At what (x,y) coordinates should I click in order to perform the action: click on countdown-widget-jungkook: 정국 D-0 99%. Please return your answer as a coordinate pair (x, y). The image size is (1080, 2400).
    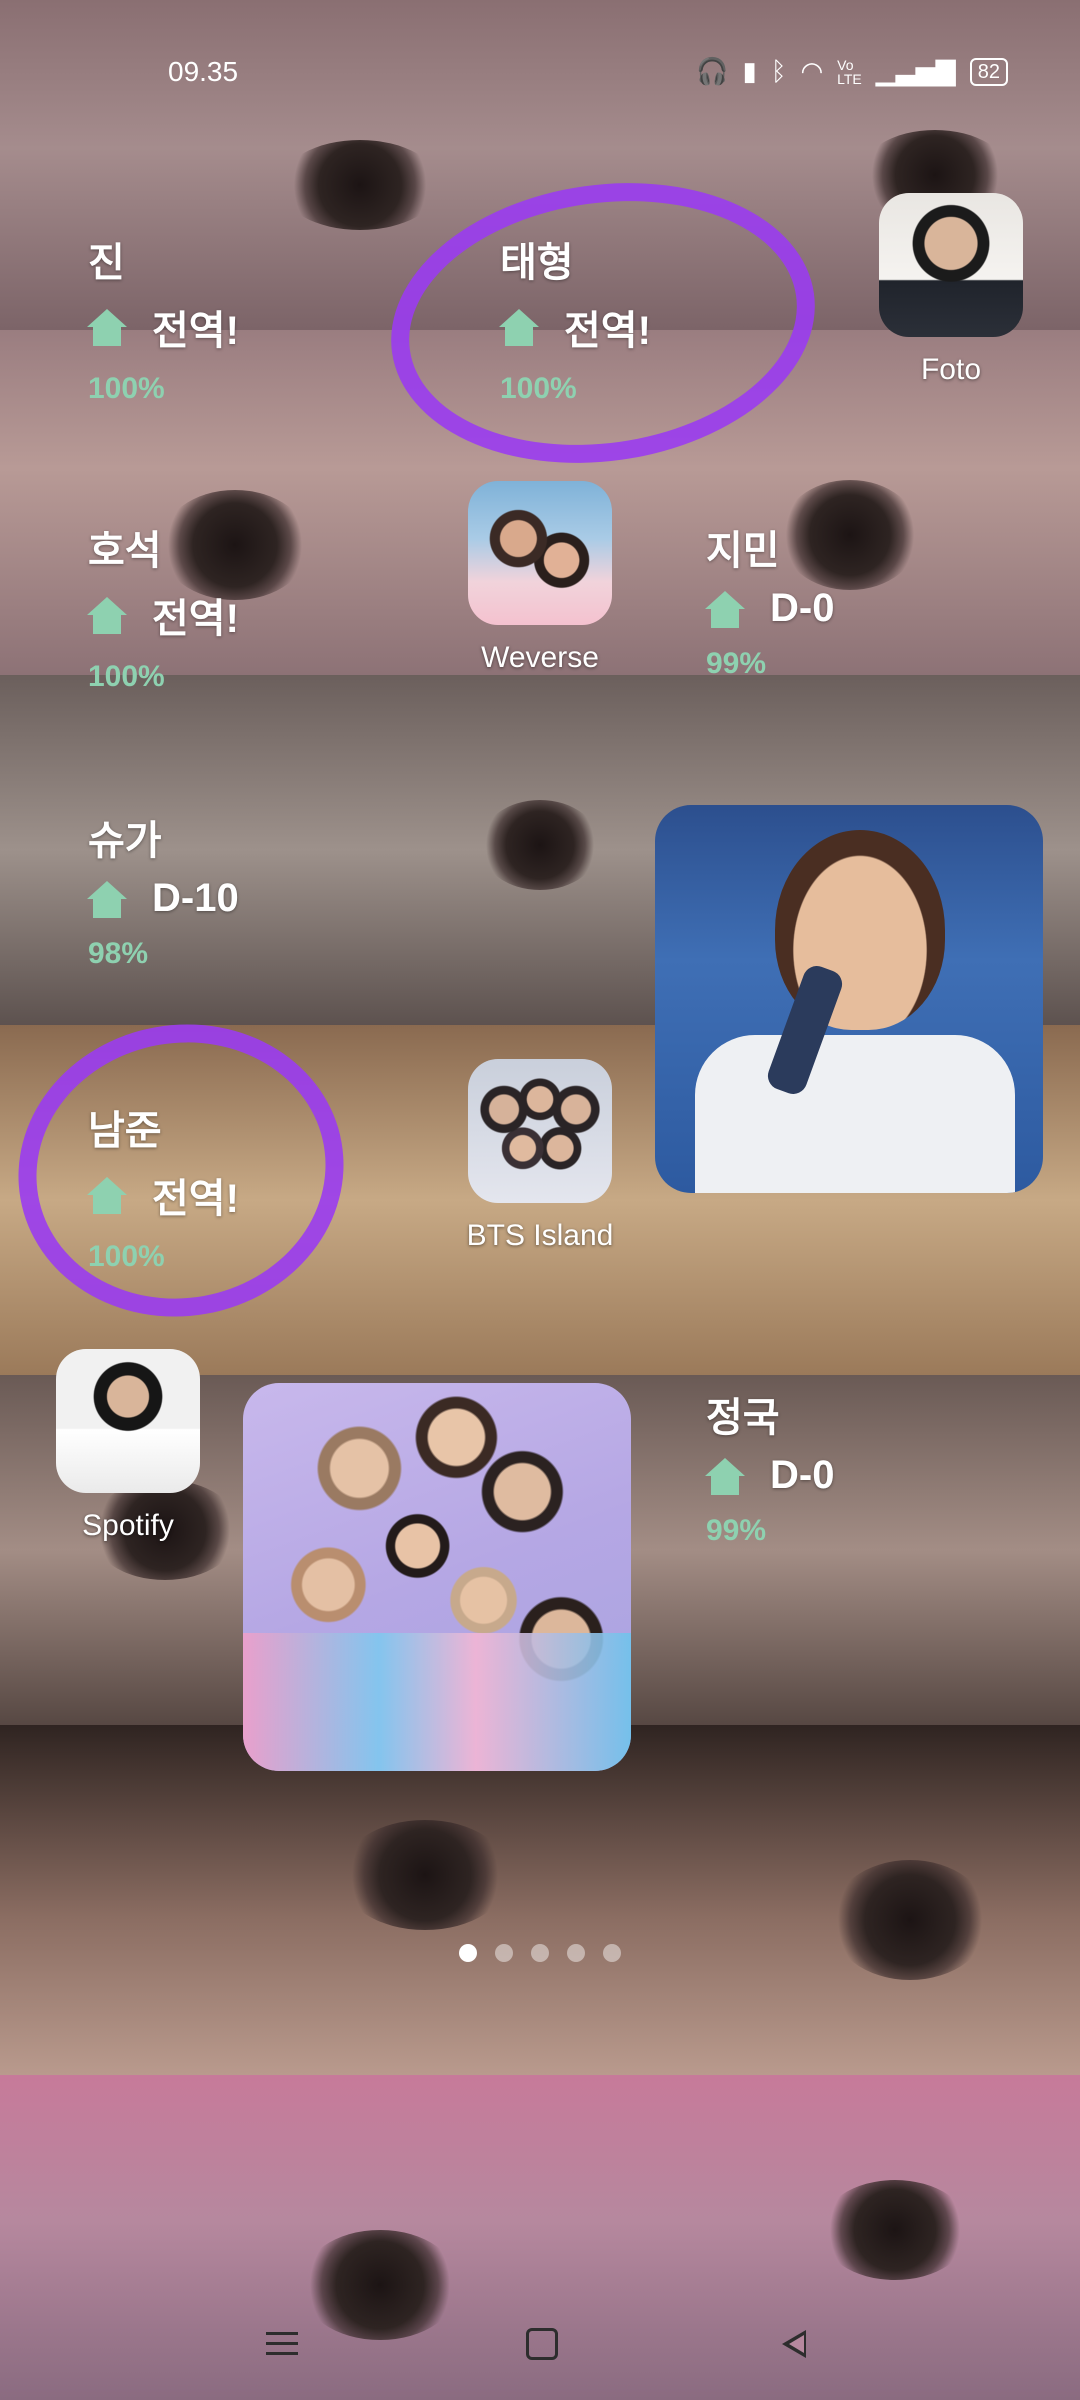
    Looking at the image, I should click on (770, 1466).